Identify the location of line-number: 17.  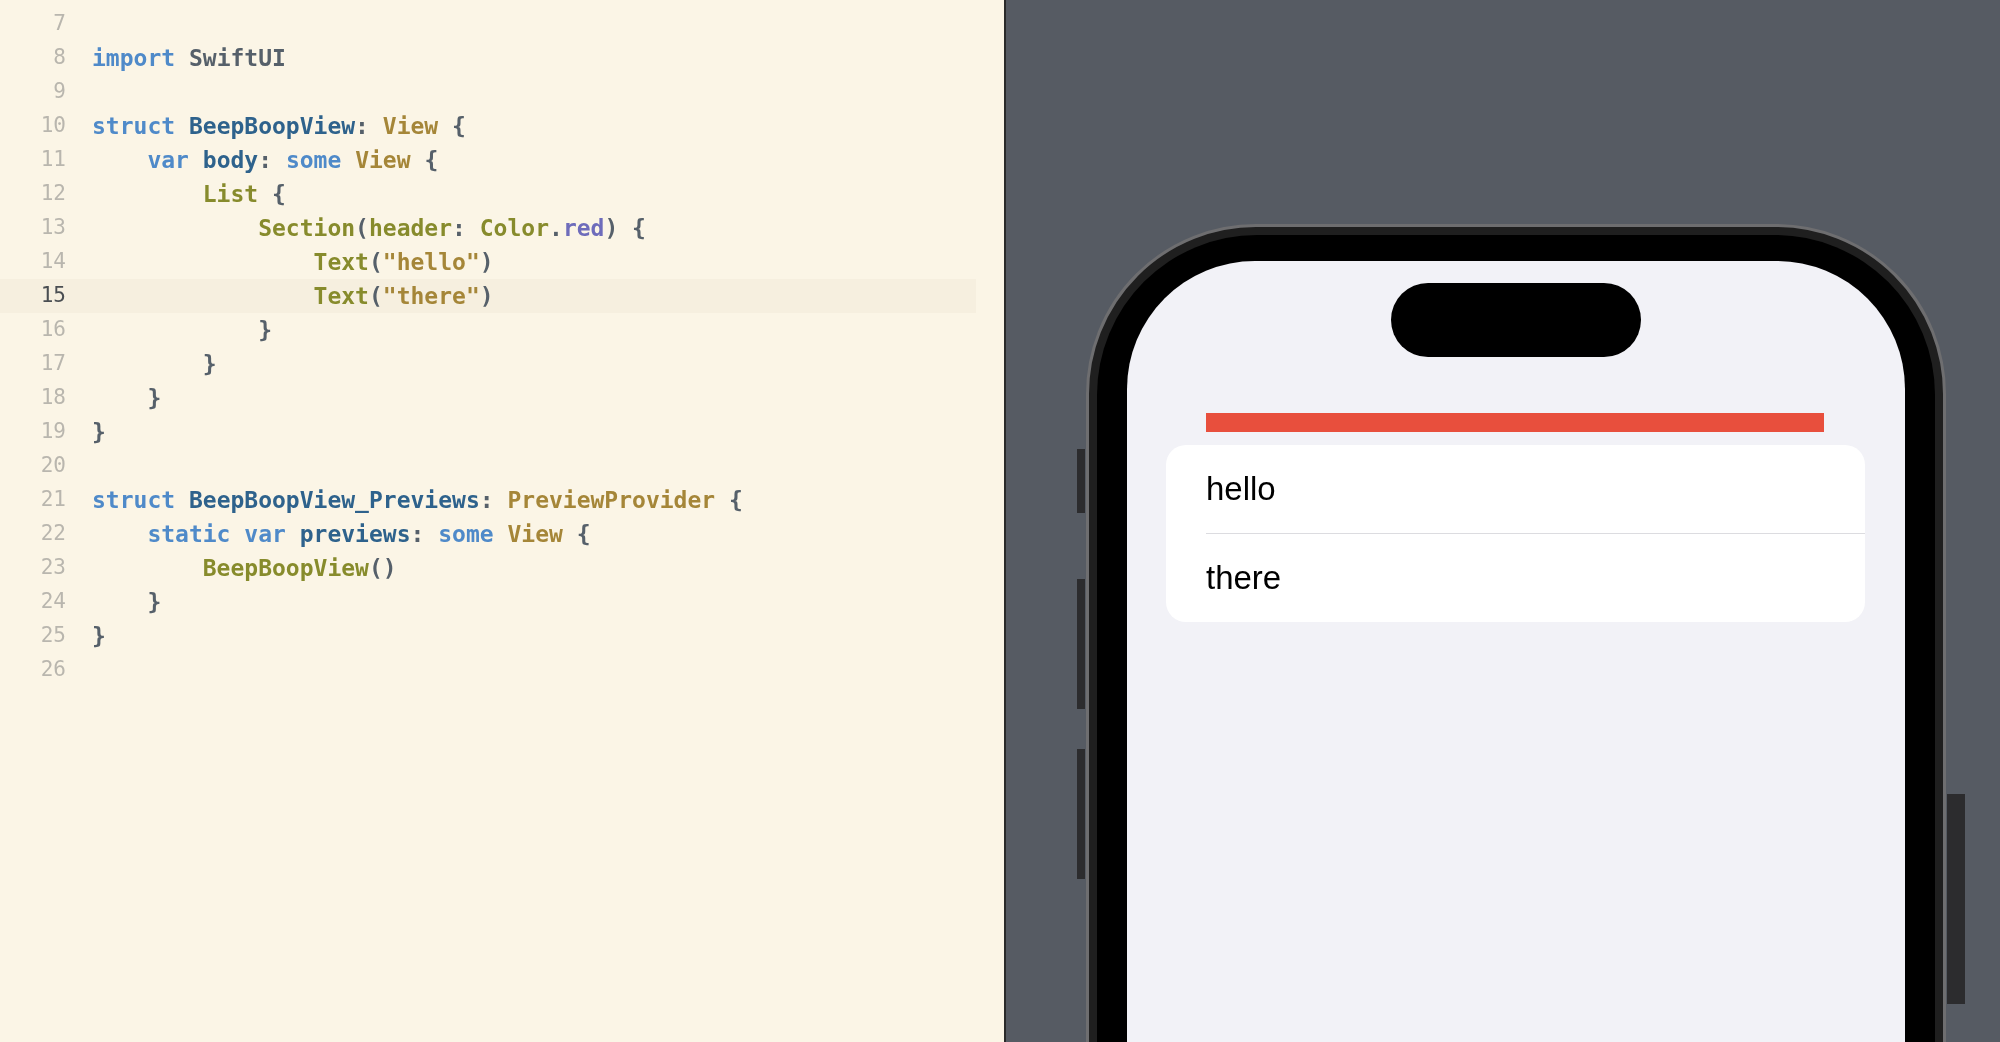
(52, 364).